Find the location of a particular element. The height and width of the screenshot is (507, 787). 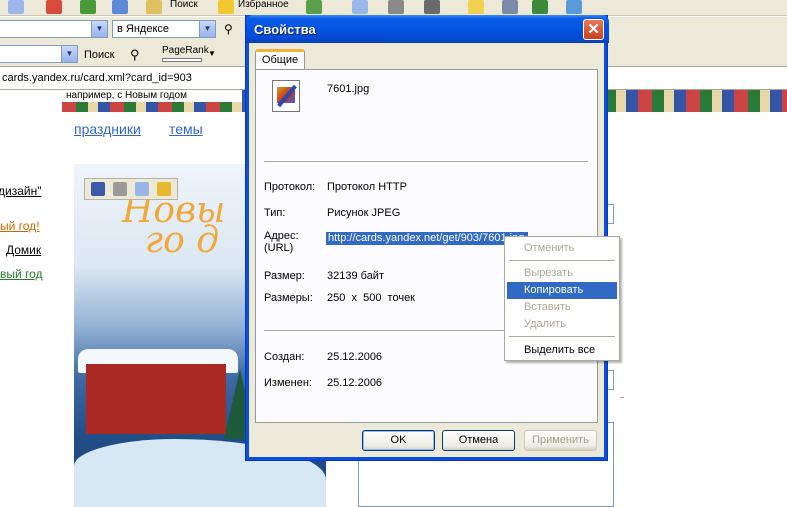

magnifier-icon: ⚲ is located at coordinates (135, 55).